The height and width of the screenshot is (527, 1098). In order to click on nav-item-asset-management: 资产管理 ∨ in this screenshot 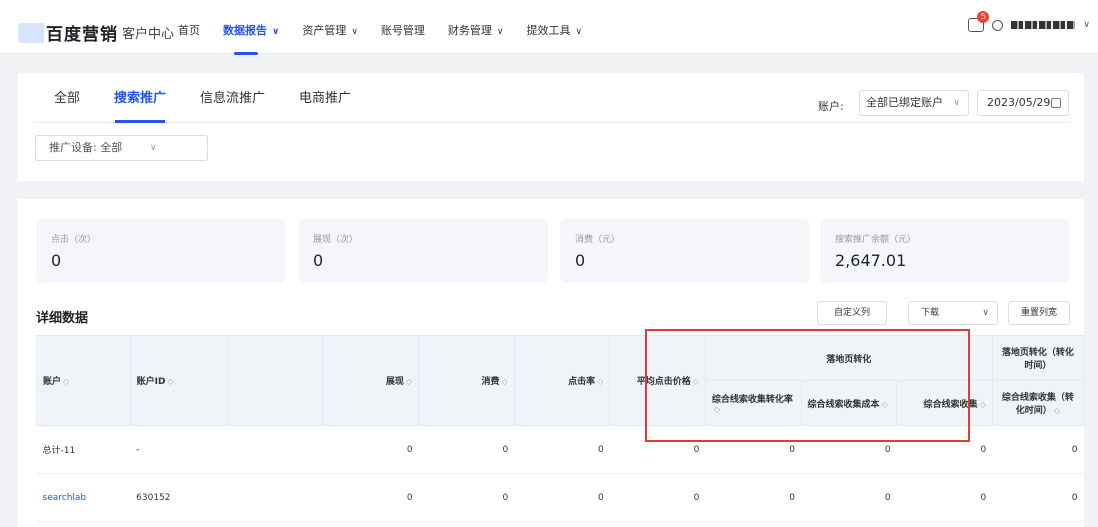, I will do `click(330, 30)`.